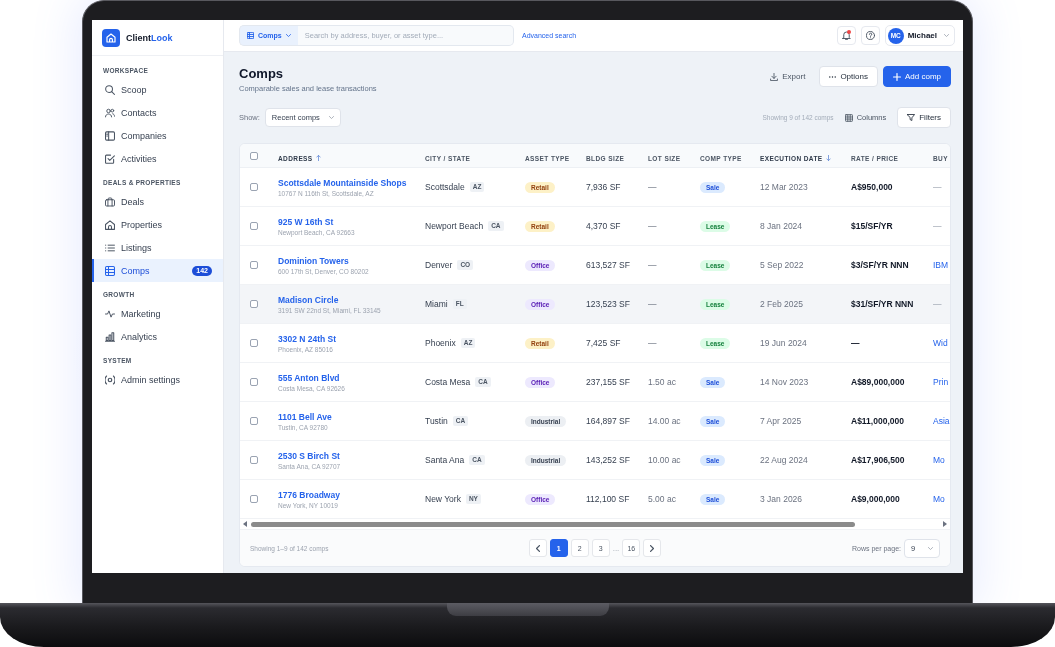 The height and width of the screenshot is (647, 1055). What do you see at coordinates (781, 421) in the screenshot?
I see `execution-date: 7 Apr 2025` at bounding box center [781, 421].